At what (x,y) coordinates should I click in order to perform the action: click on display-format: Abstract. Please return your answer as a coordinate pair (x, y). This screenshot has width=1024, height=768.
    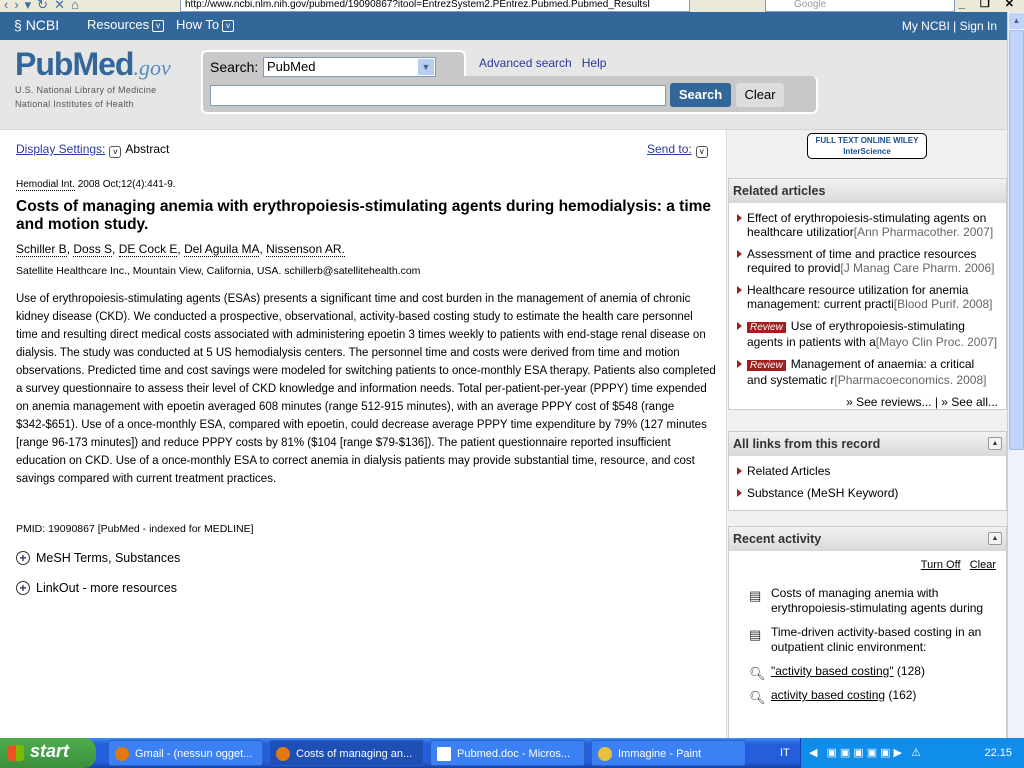
    Looking at the image, I should click on (147, 149).